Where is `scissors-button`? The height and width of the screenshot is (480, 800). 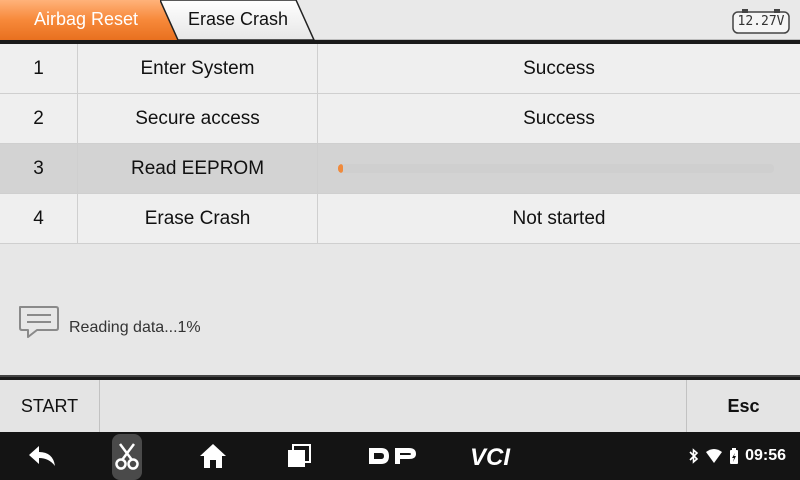 scissors-button is located at coordinates (127, 456).